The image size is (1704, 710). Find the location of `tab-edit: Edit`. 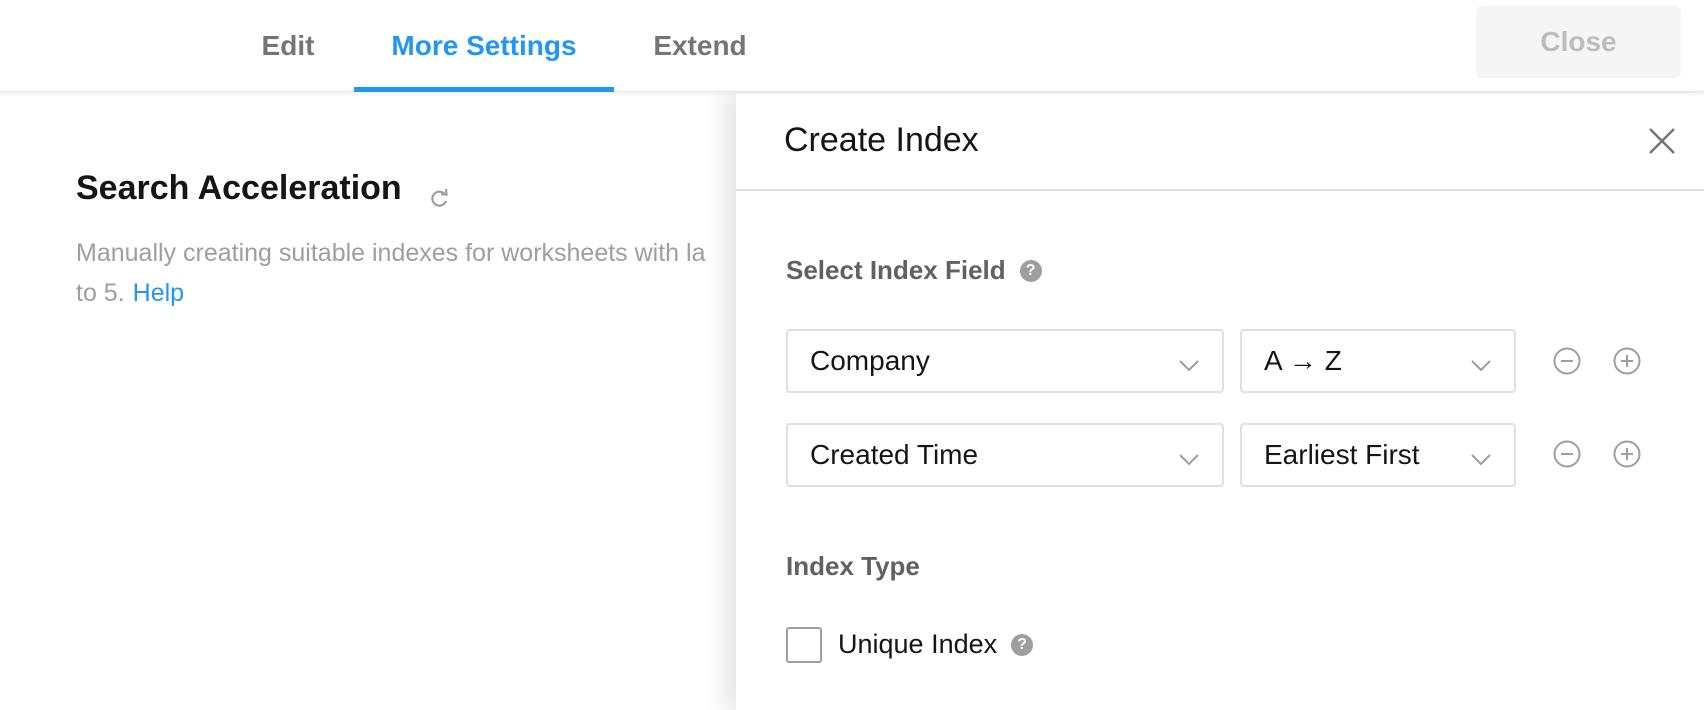

tab-edit: Edit is located at coordinates (288, 46).